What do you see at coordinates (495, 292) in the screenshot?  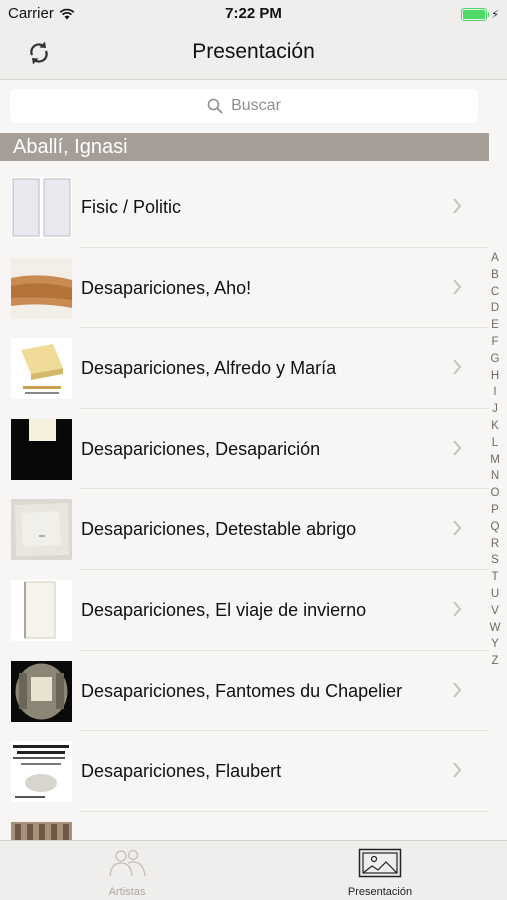 I see `index-letter: C` at bounding box center [495, 292].